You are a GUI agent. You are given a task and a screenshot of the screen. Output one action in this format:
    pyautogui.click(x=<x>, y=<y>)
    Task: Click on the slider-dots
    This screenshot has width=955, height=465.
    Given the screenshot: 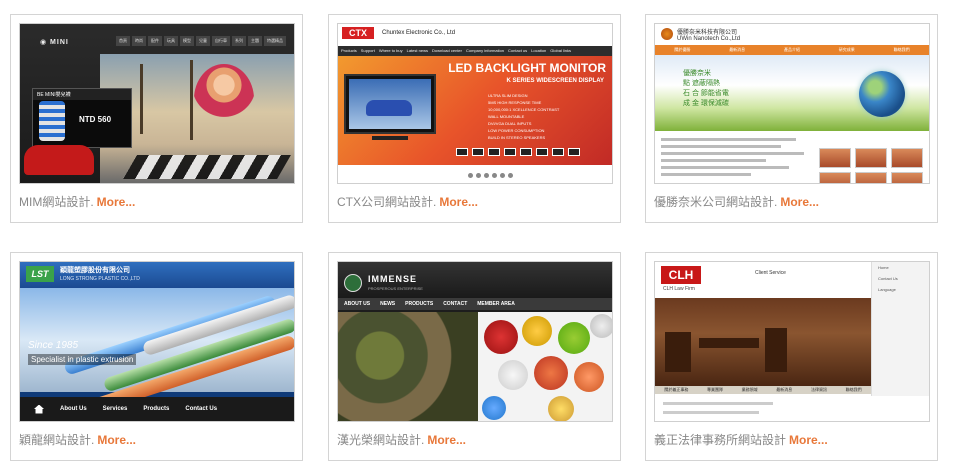 What is the action you would take?
    pyautogui.click(x=490, y=175)
    